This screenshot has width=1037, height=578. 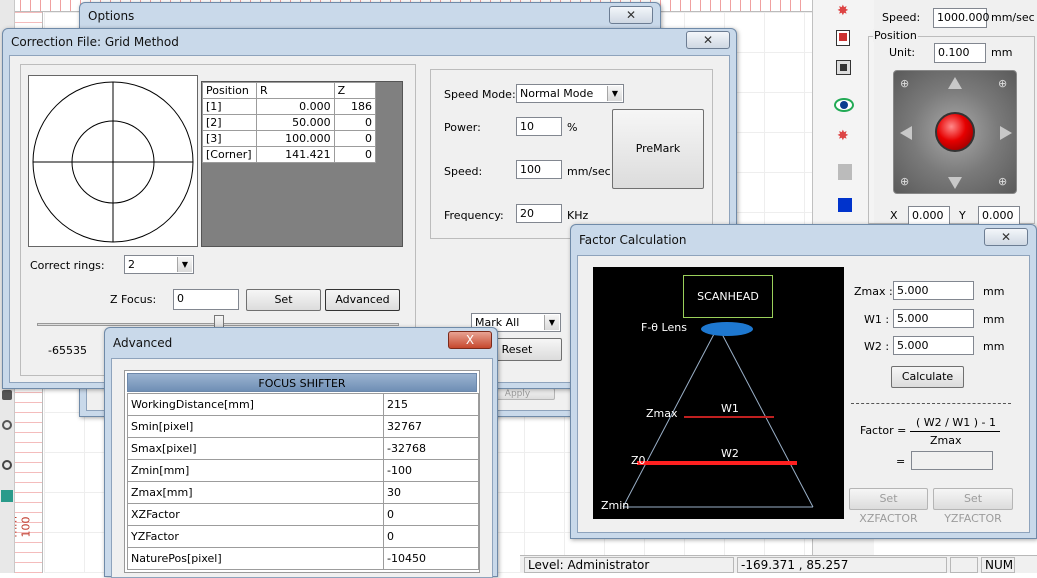 I want to click on options-close-button: ✕, so click(x=631, y=15).